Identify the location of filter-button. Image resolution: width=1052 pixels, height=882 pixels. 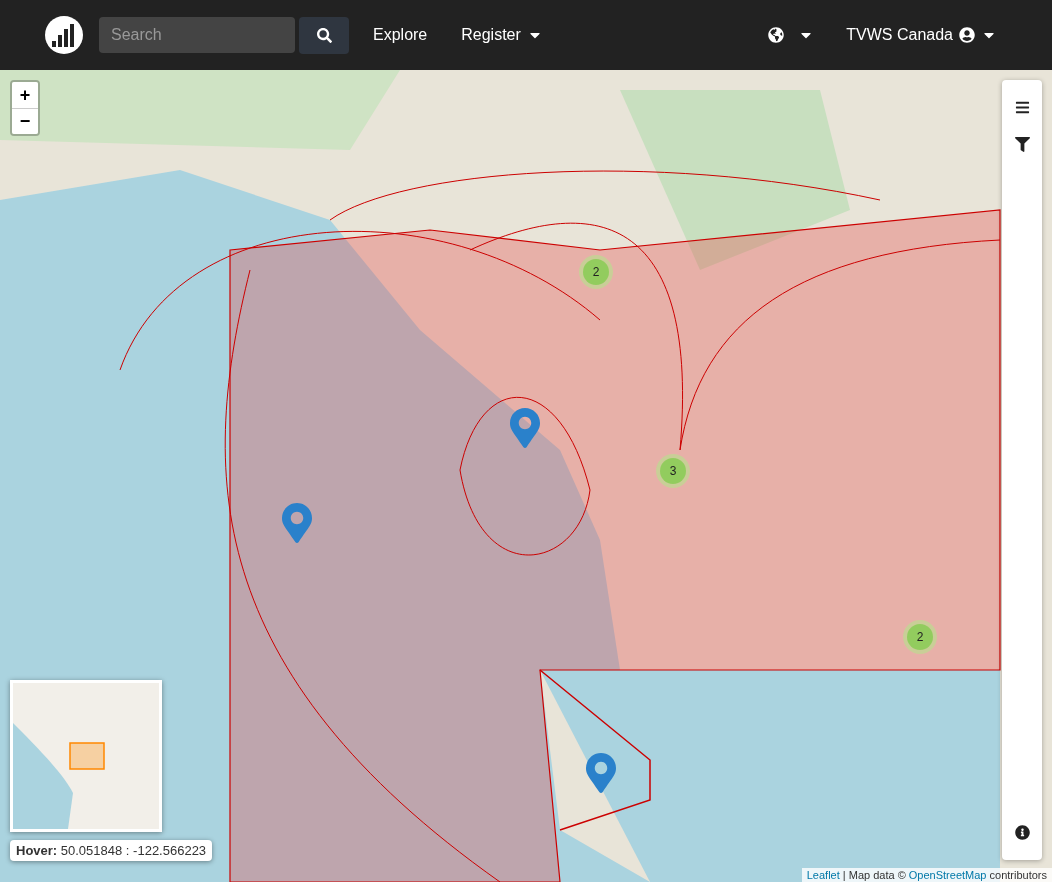
(1022, 144).